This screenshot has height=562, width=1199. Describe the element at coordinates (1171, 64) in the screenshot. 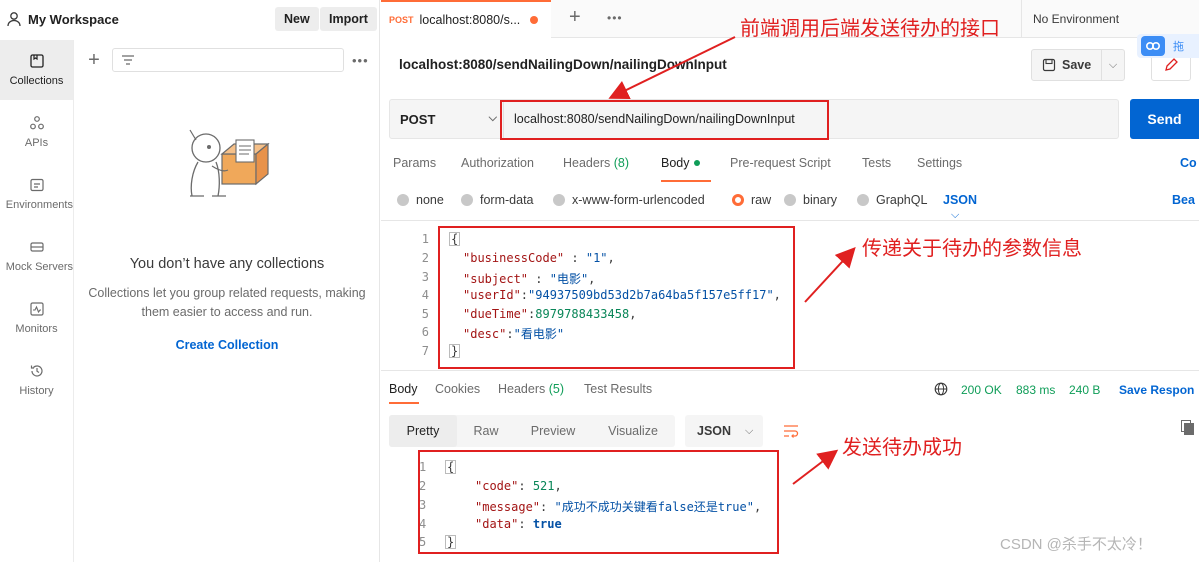

I see `pencil-icon` at that location.